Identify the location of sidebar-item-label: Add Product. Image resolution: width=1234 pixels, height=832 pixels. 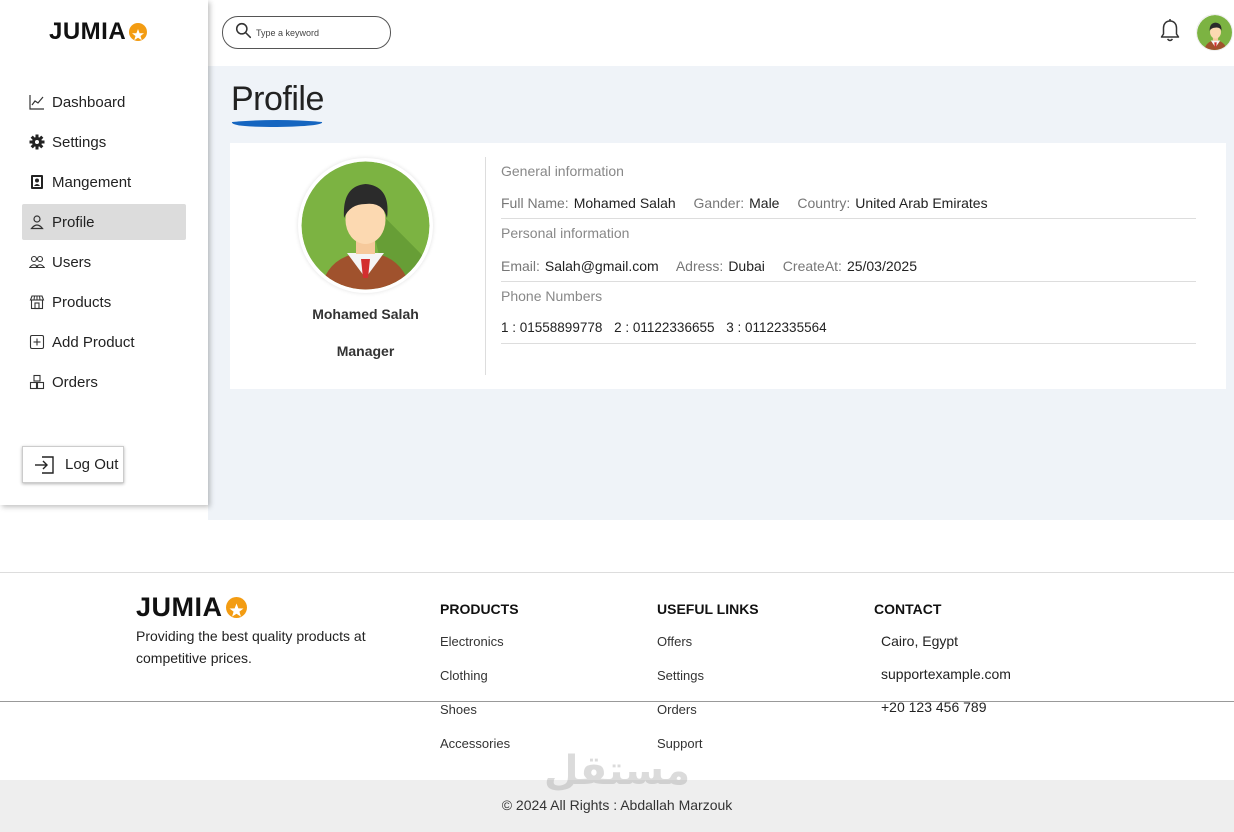
(93, 342).